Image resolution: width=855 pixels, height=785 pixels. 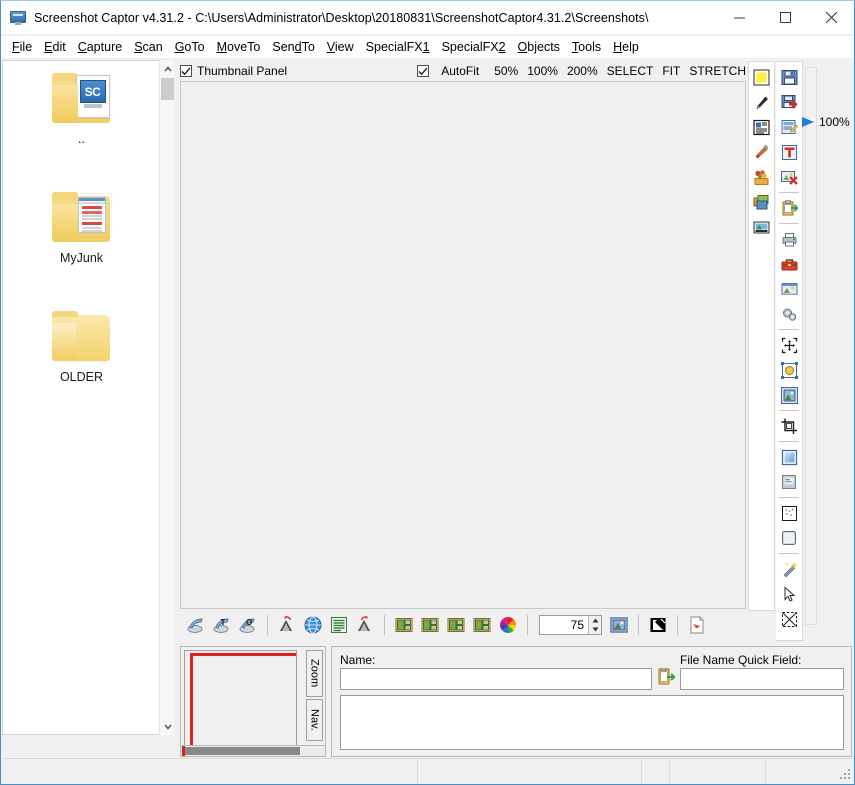 I want to click on dotted-border-icon, so click(x=789, y=513).